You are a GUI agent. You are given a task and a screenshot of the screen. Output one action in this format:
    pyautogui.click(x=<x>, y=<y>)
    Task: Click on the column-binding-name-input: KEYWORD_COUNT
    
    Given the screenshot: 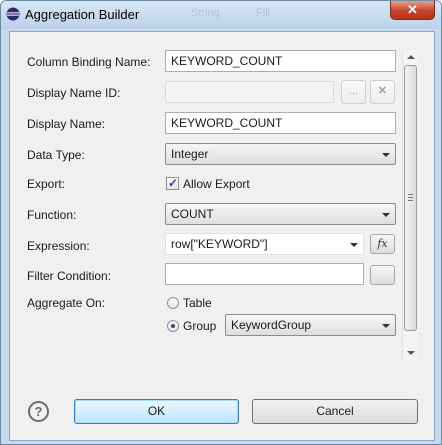 What is the action you would take?
    pyautogui.click(x=280, y=61)
    